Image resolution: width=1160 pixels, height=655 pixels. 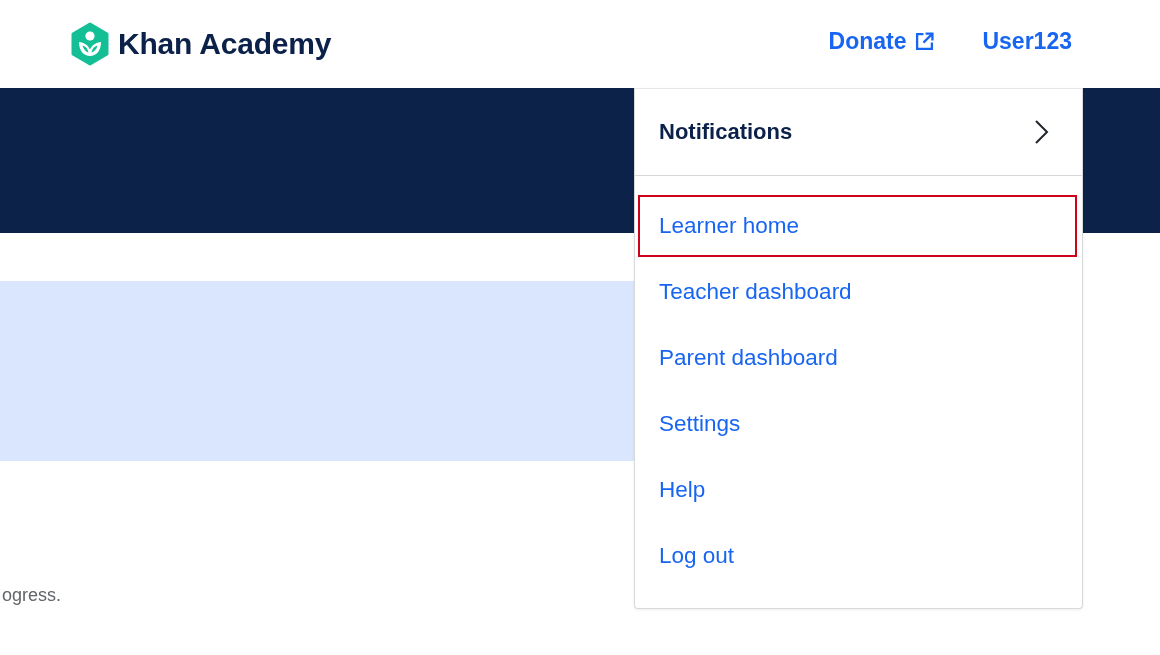 What do you see at coordinates (881, 41) in the screenshot?
I see `donate-link: Donate` at bounding box center [881, 41].